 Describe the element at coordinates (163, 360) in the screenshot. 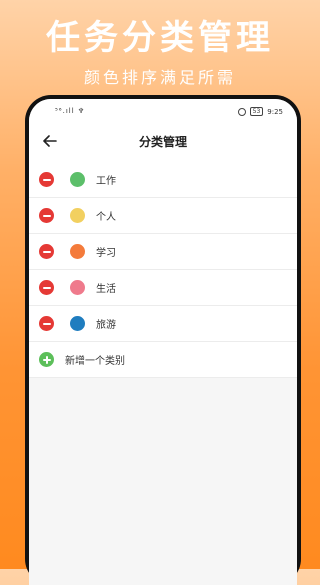

I see `add-category-row: 新增一个类别` at that location.